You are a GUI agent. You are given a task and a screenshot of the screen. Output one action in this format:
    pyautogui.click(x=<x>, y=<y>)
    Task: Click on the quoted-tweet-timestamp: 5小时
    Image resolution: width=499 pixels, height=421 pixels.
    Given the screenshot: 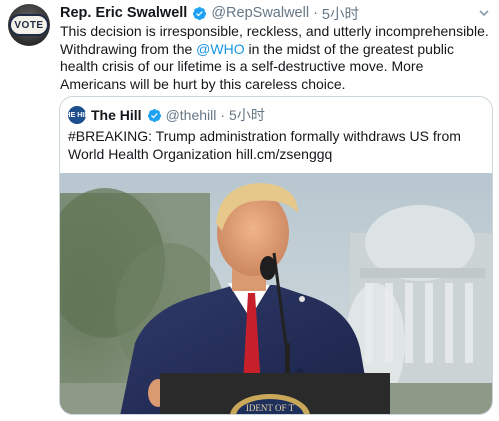 What is the action you would take?
    pyautogui.click(x=247, y=115)
    